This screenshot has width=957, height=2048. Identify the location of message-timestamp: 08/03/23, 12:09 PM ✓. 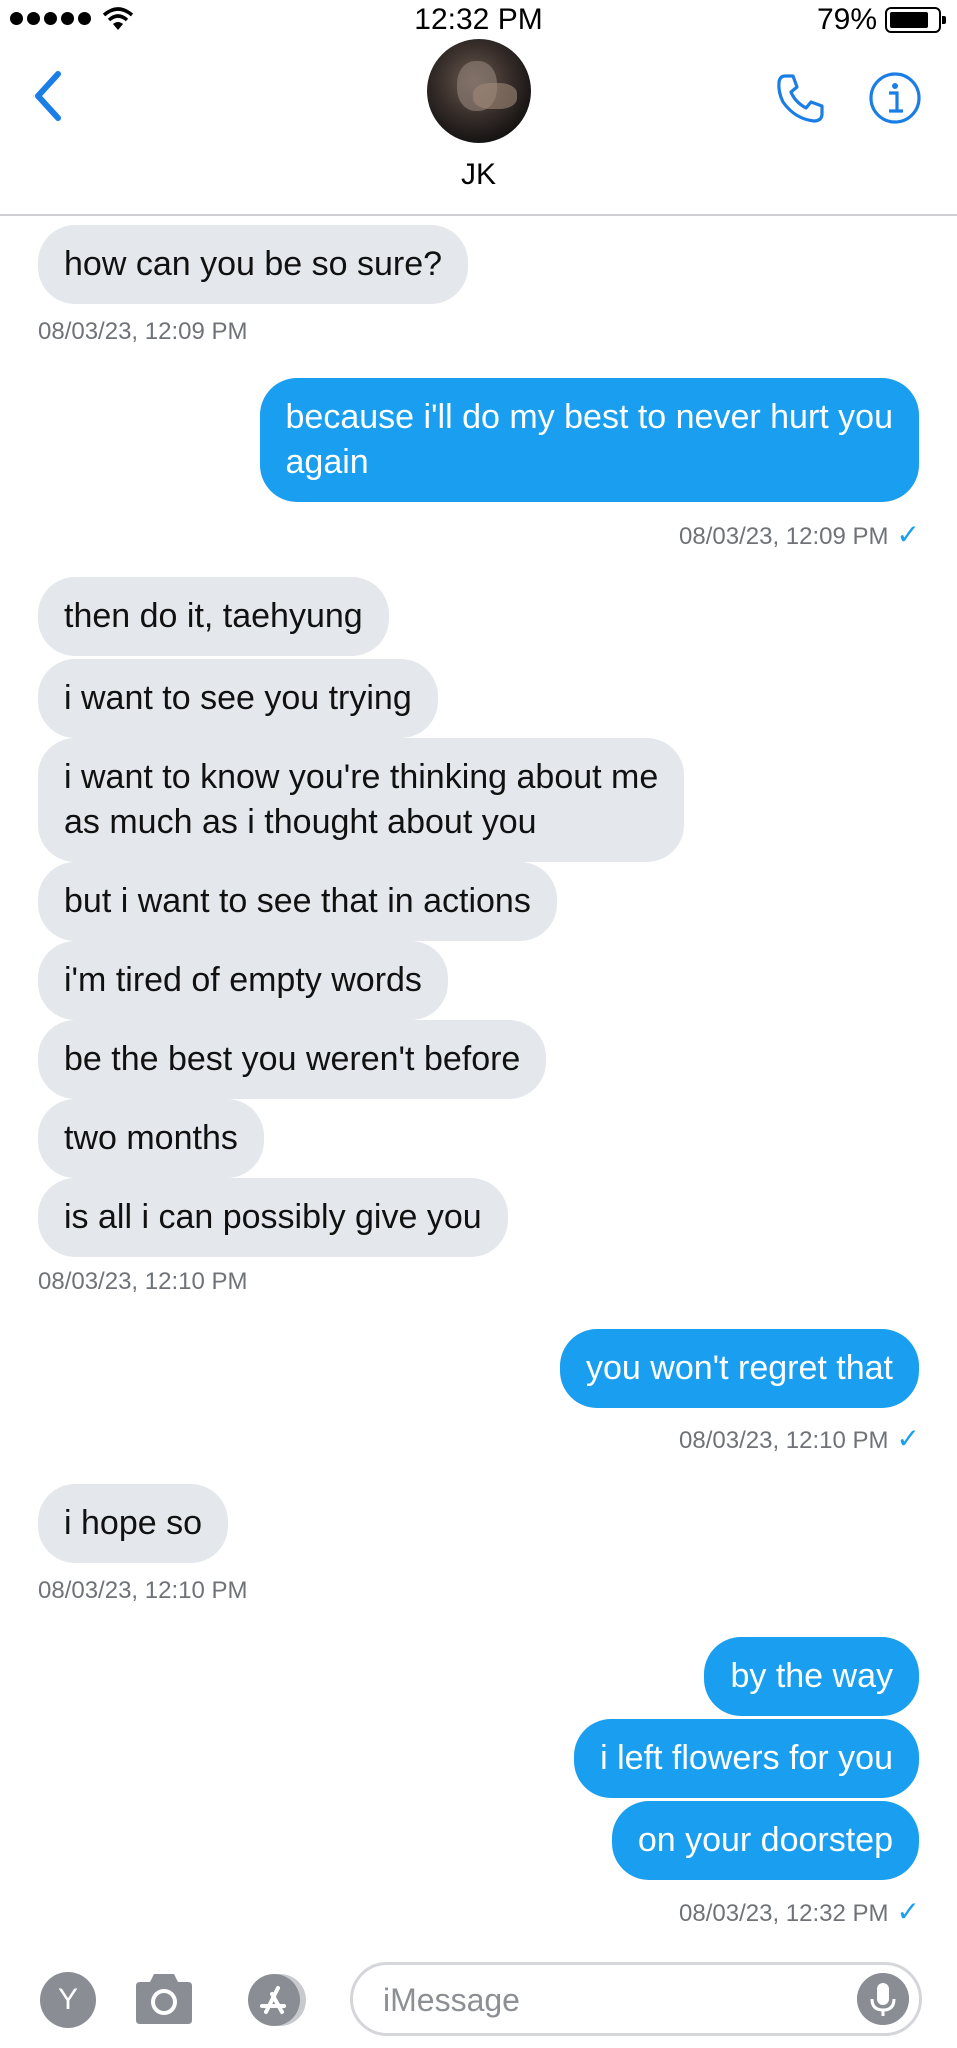
(799, 534).